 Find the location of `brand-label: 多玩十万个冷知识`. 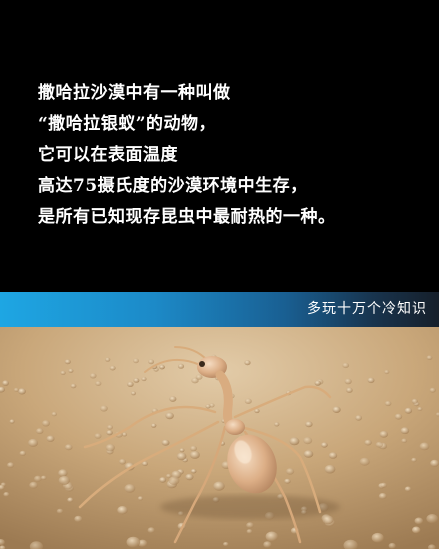

brand-label: 多玩十万个冷知识 is located at coordinates (367, 309).